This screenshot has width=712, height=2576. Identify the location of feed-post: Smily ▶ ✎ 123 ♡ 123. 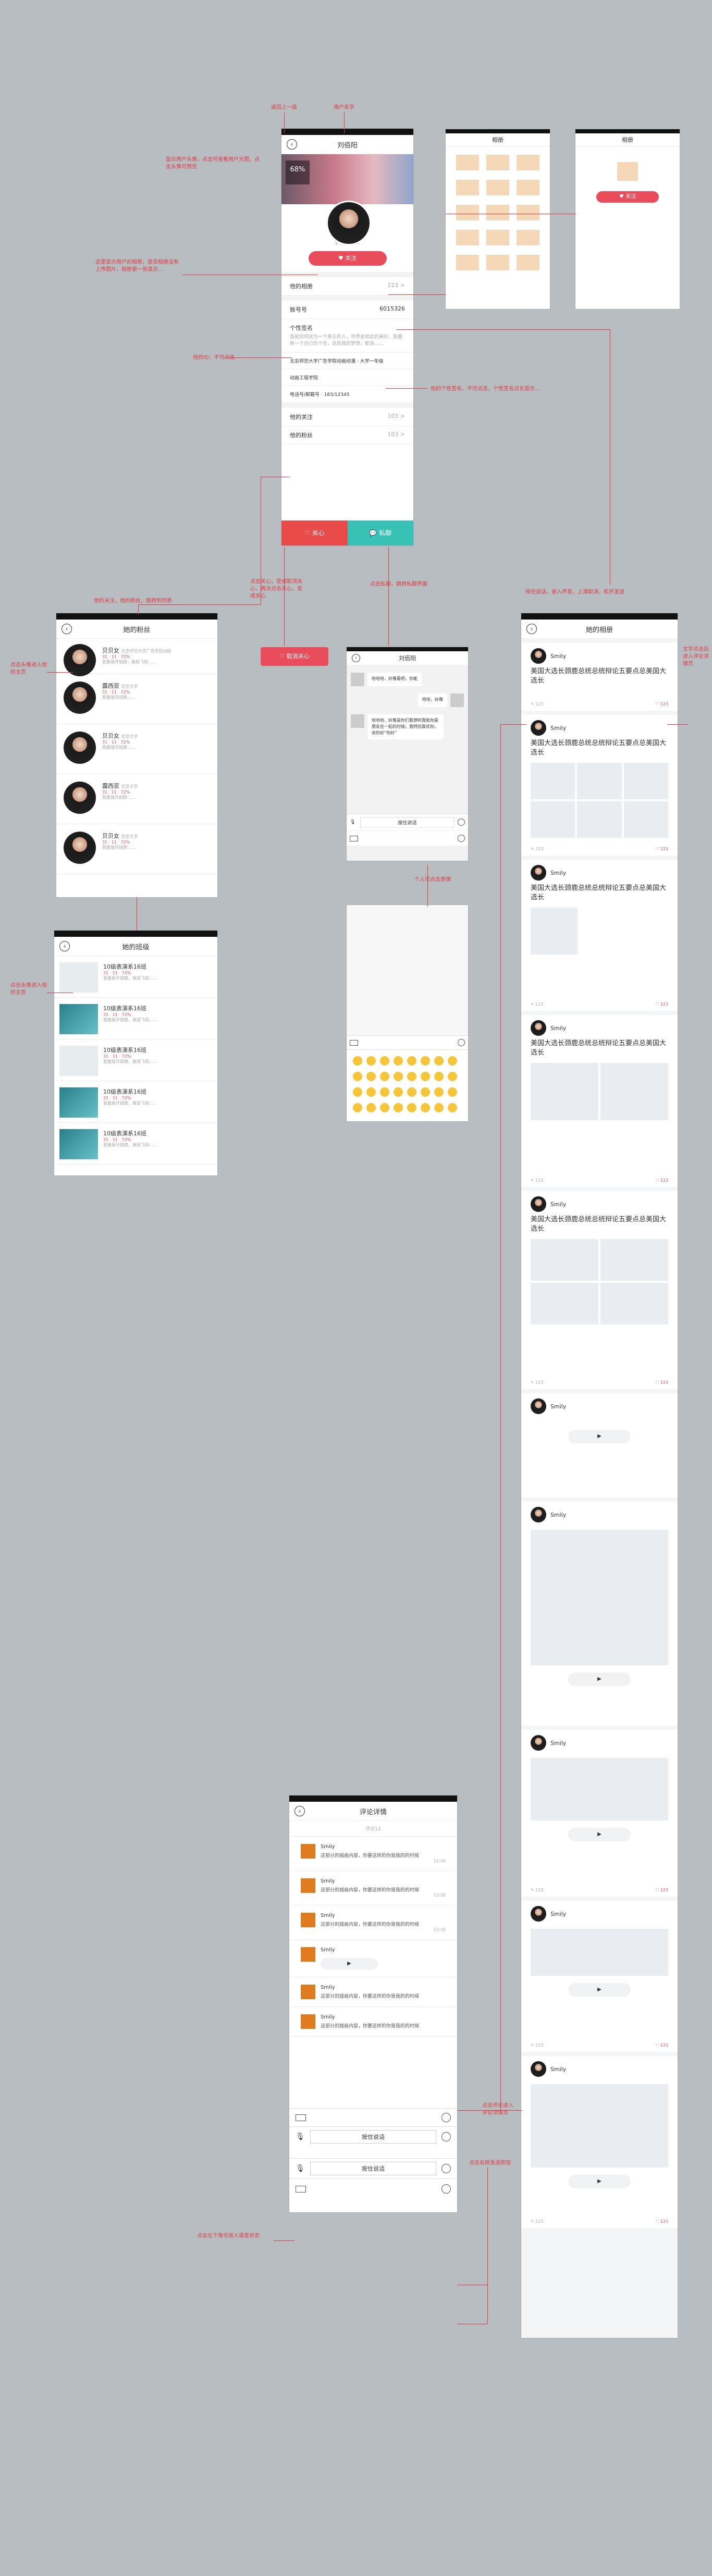
(599, 1813).